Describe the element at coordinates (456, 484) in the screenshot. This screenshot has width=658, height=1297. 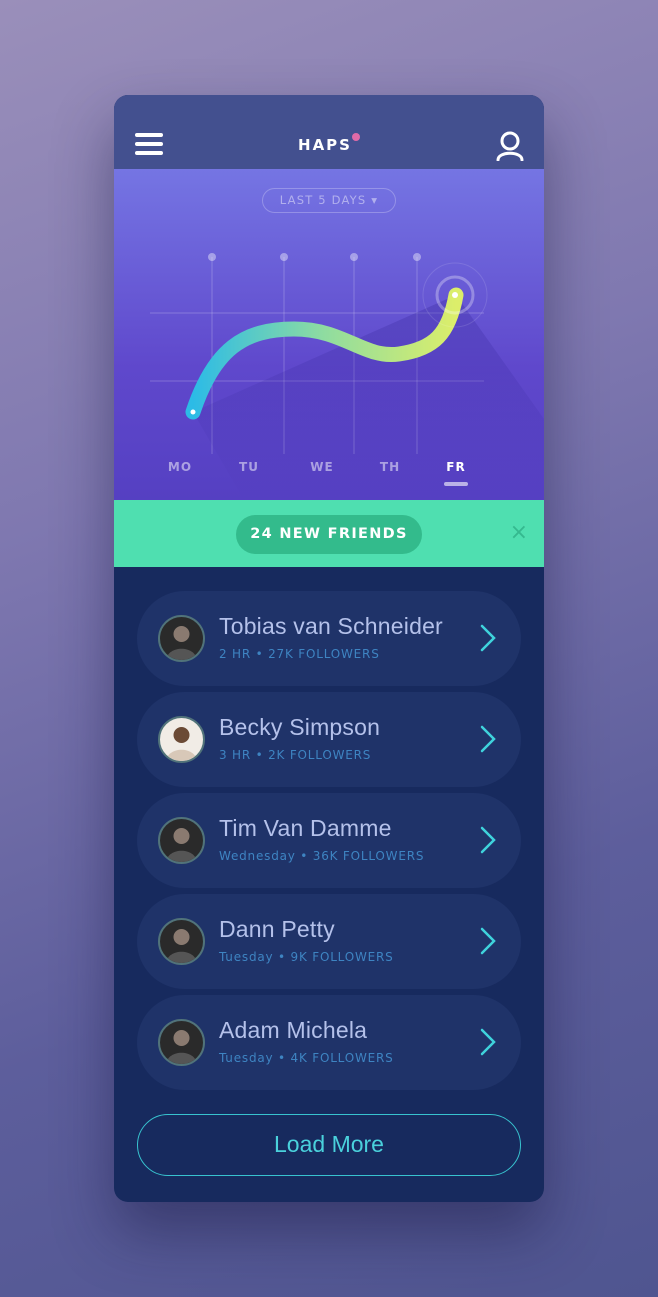
I see `selected-day-indicator` at that location.